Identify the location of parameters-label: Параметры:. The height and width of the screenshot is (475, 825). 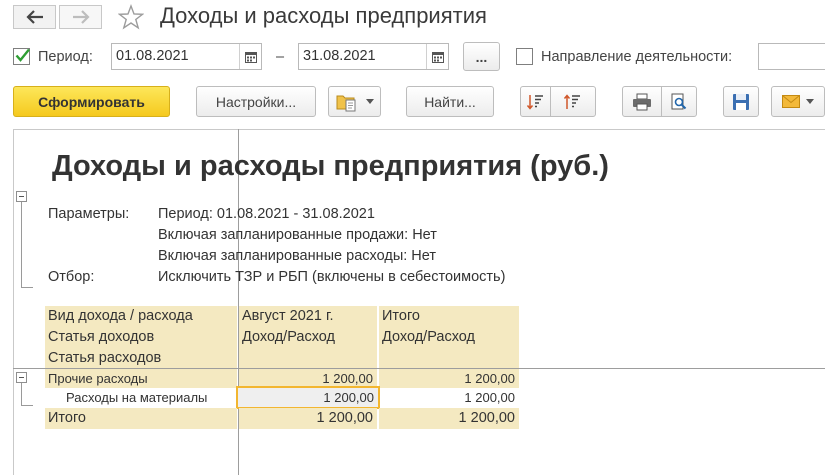
(89, 214).